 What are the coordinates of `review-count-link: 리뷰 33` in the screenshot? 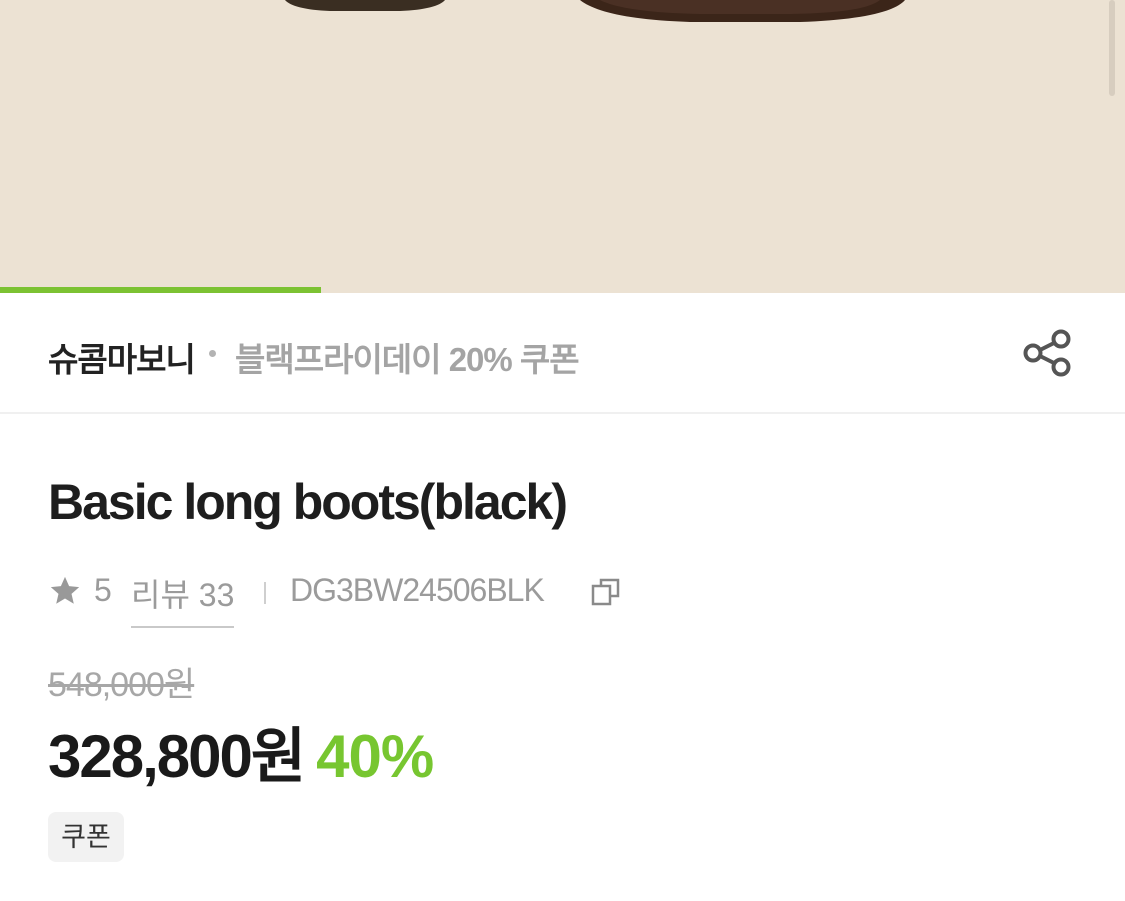 It's located at (183, 599).